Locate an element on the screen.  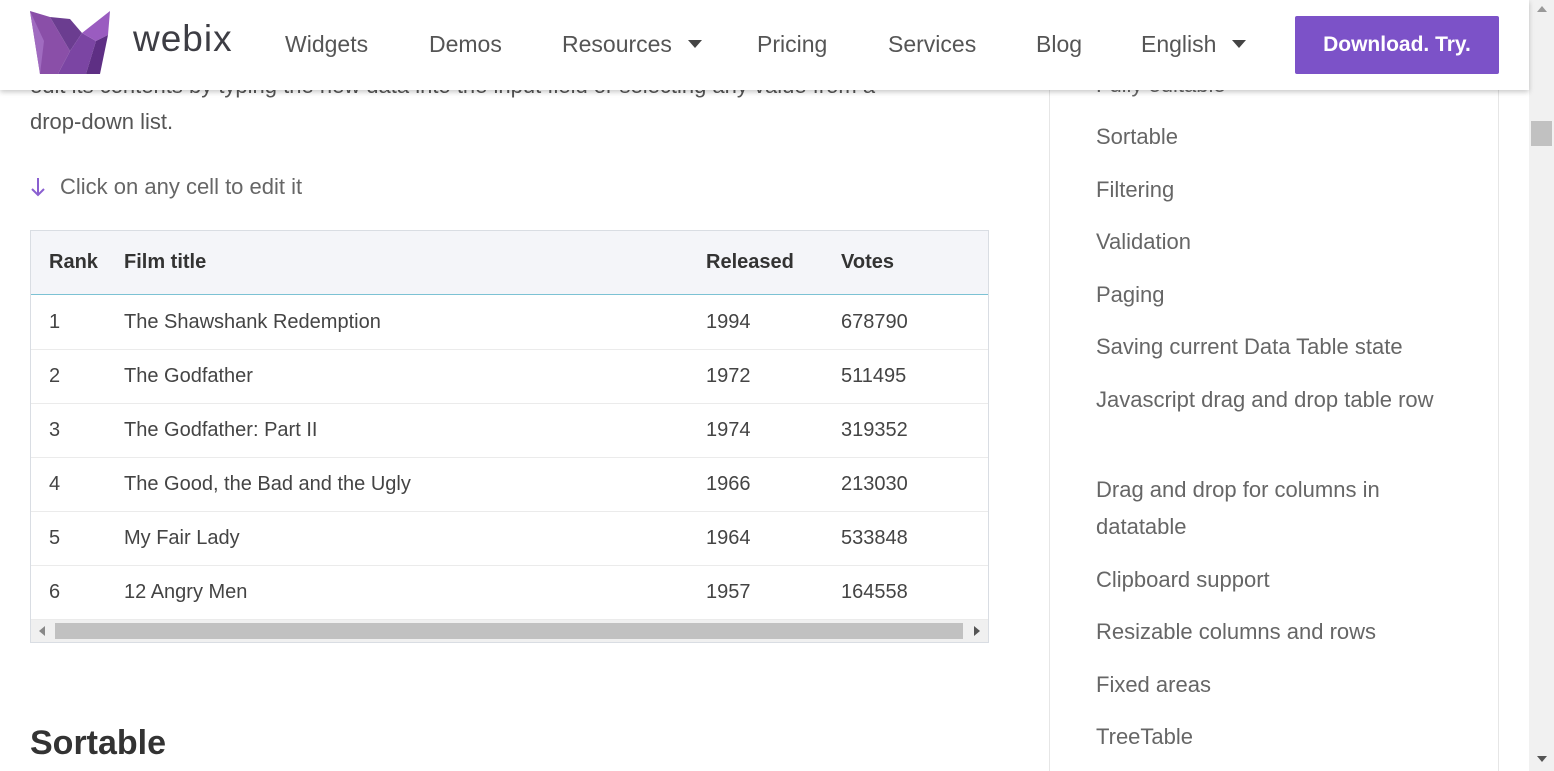
cell-released: 1972 is located at coordinates (728, 376).